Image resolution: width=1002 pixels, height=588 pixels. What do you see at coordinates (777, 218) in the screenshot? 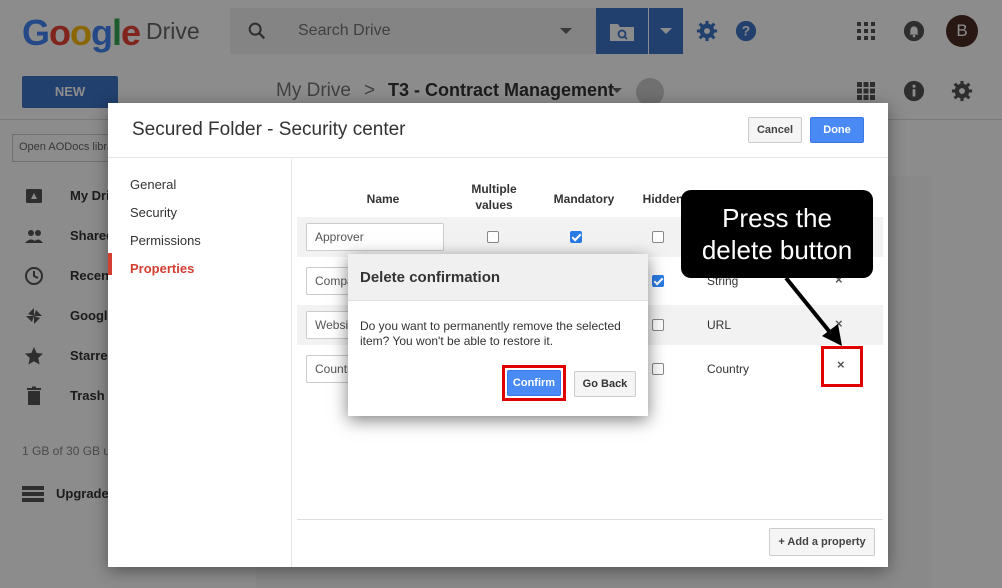
I see `callout-line-1: Press the` at bounding box center [777, 218].